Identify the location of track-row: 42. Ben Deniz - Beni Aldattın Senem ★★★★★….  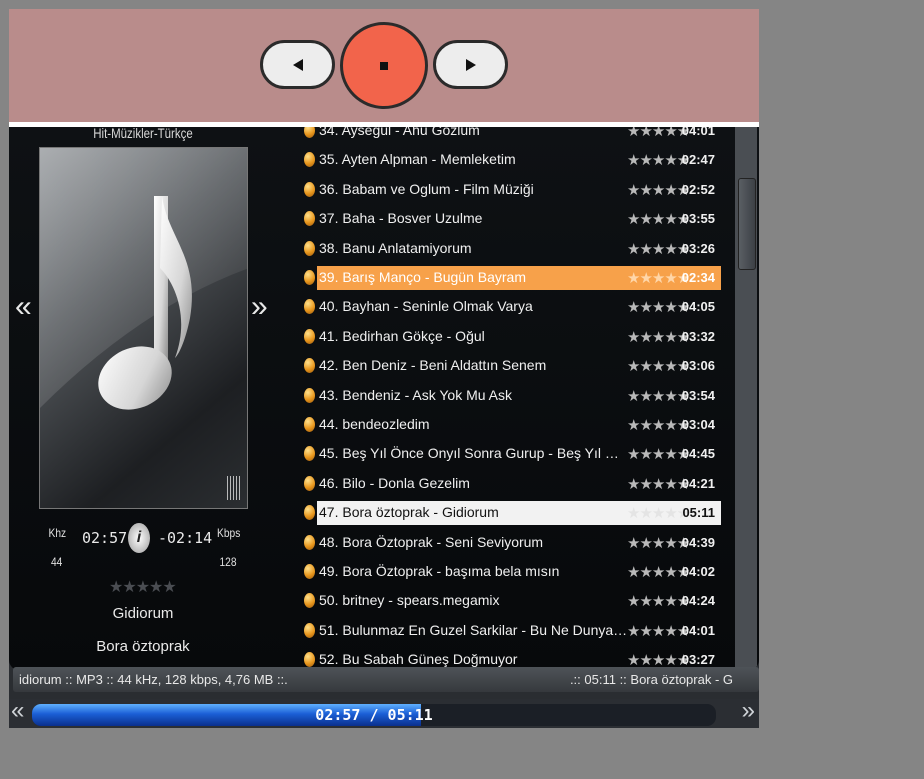
(513, 366).